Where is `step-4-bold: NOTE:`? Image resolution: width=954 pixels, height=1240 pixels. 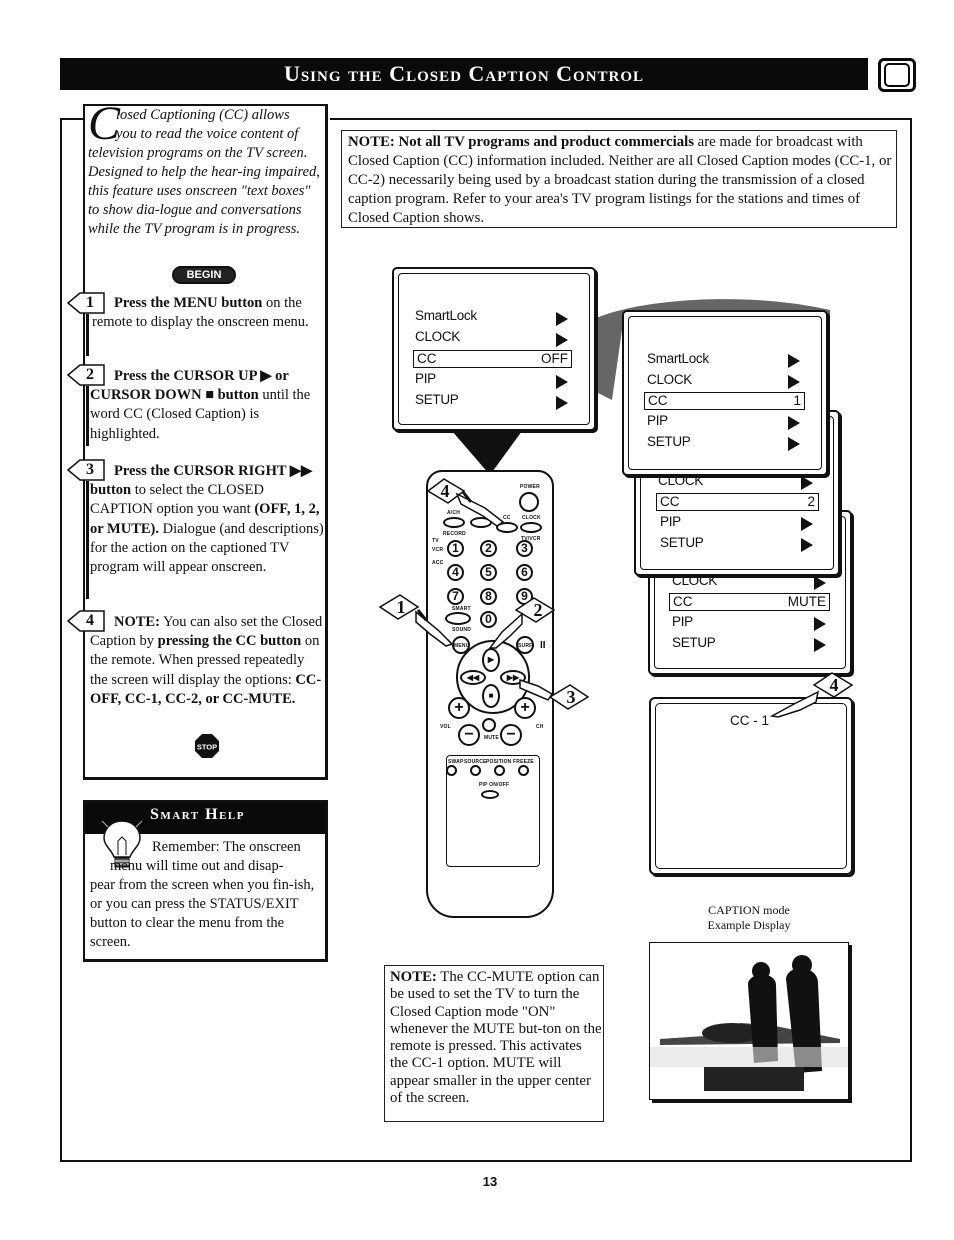
step-4-bold: NOTE: is located at coordinates (137, 622).